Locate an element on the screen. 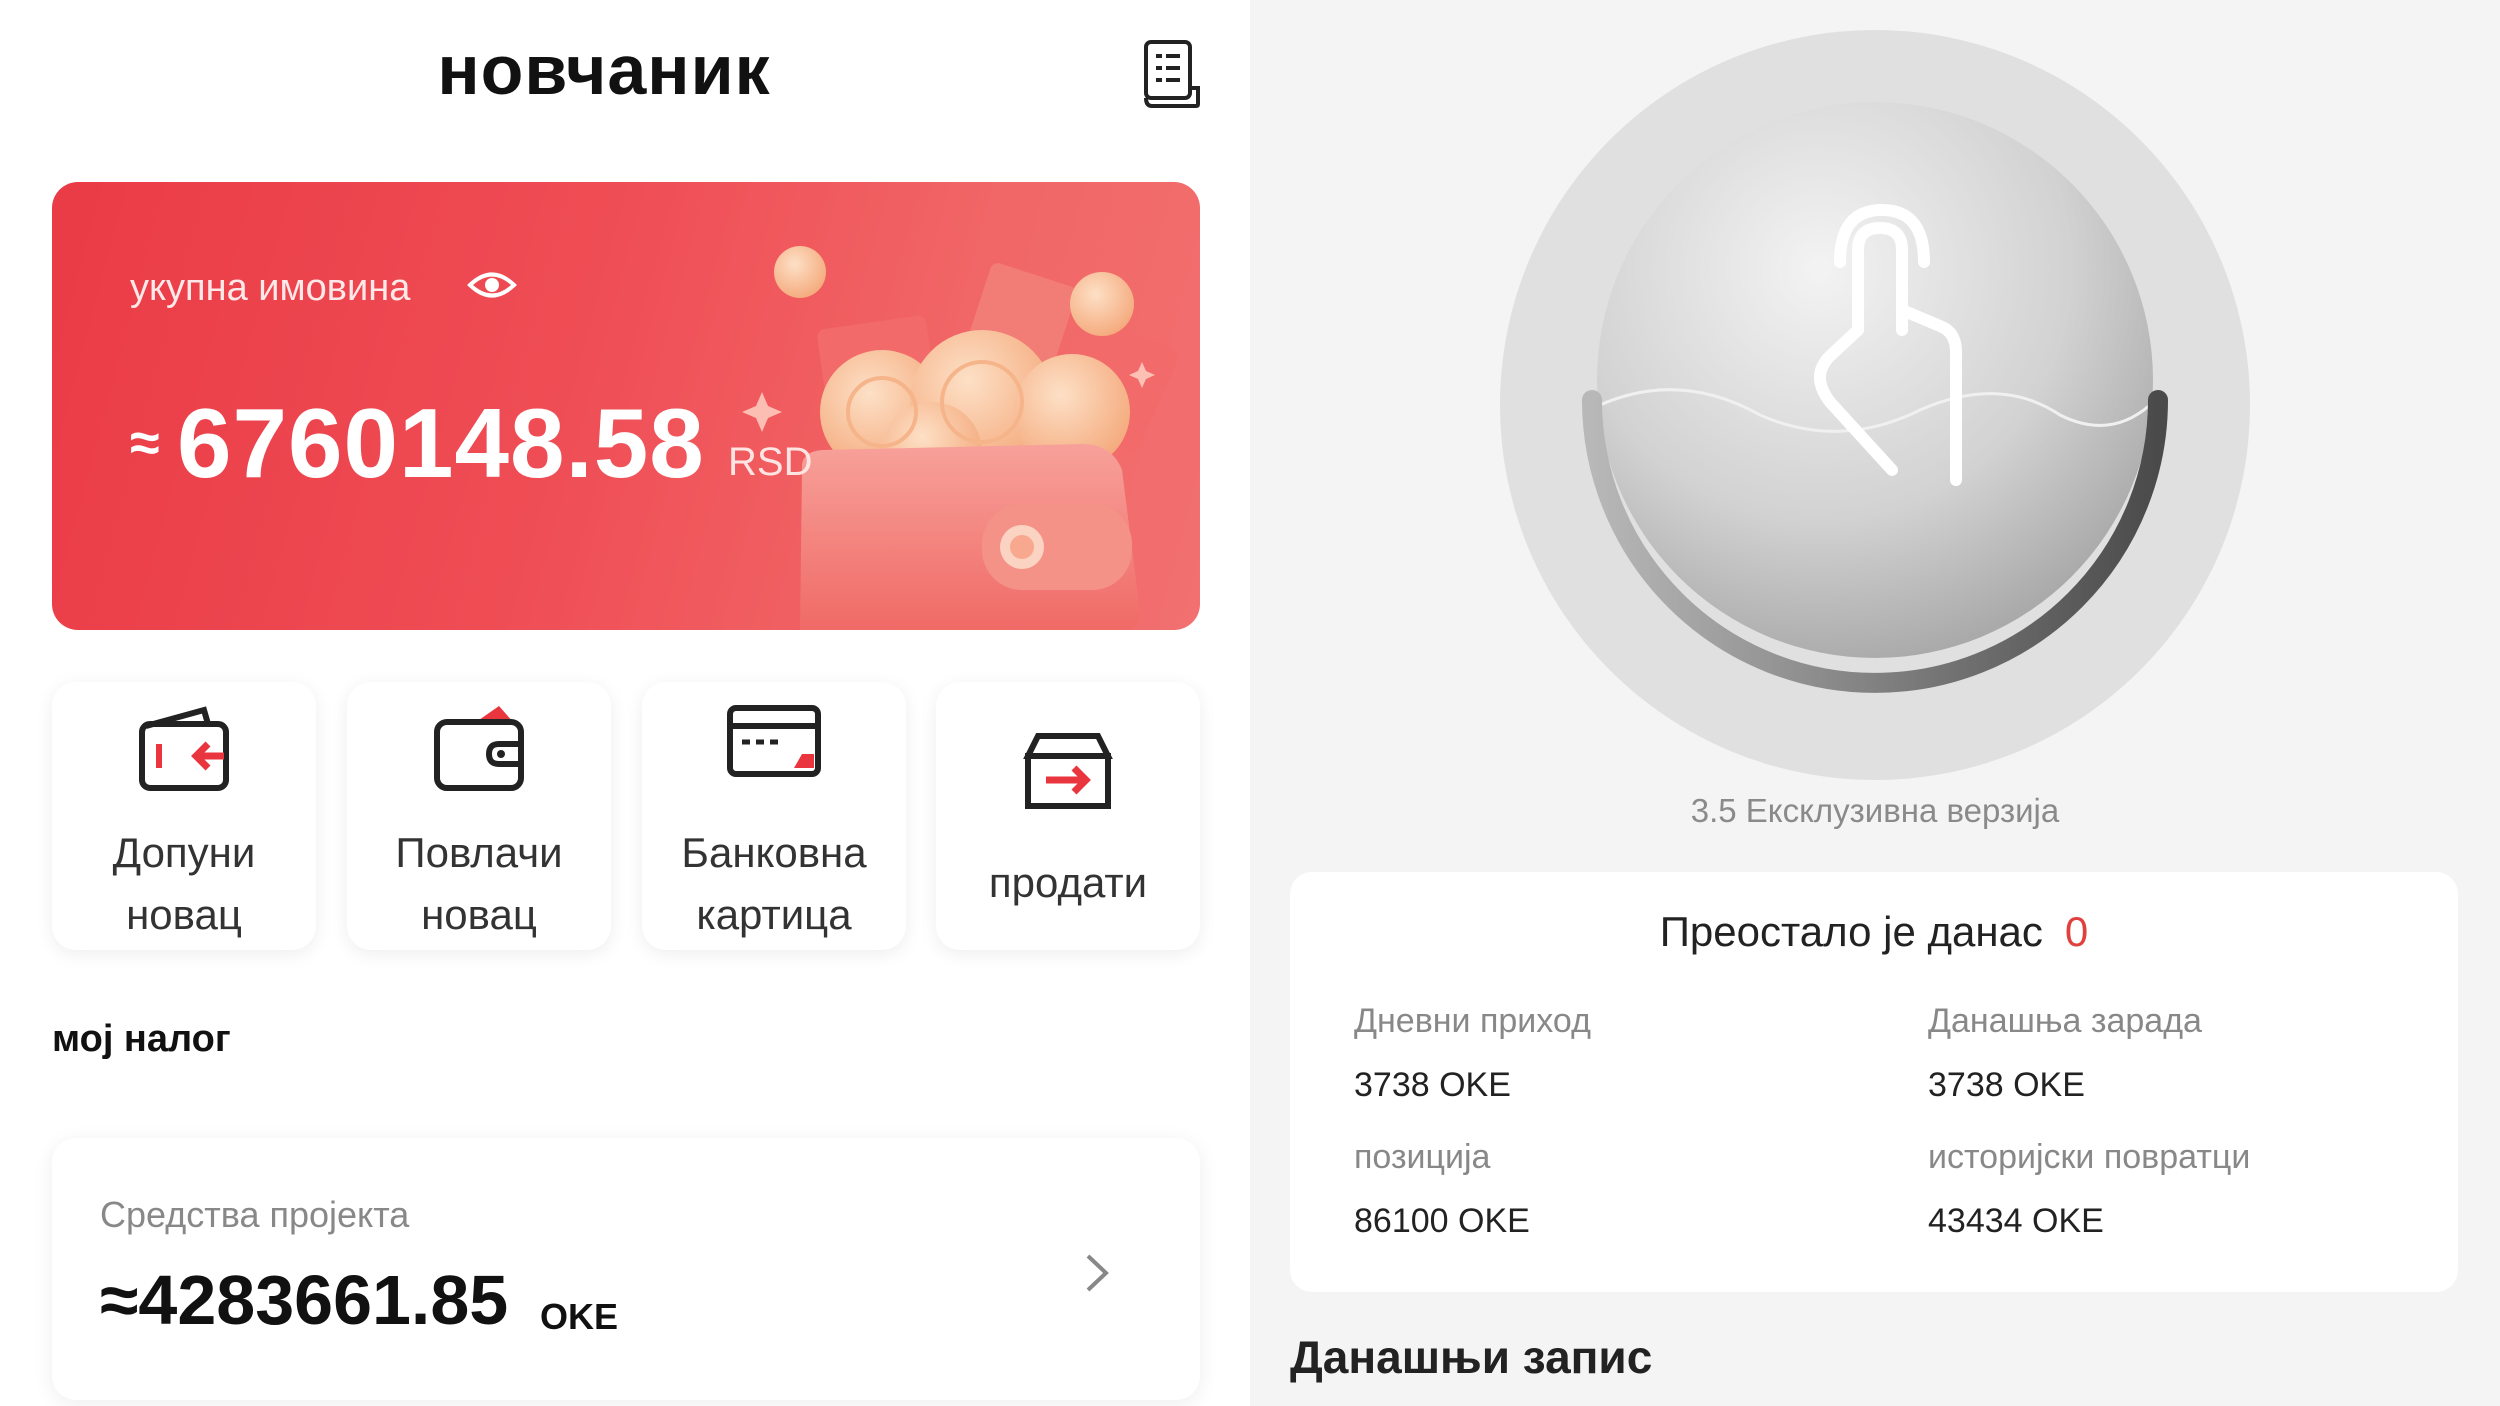 The height and width of the screenshot is (1406, 2500). sell-label: продати is located at coordinates (1068, 882).